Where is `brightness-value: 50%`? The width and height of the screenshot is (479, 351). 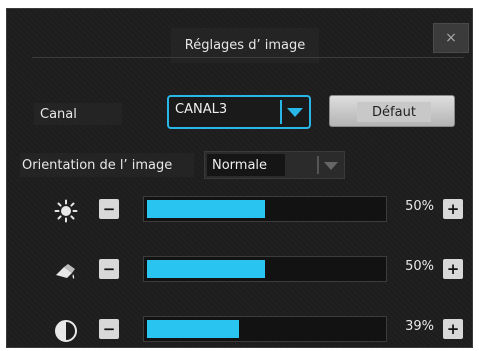
brightness-value: 50% is located at coordinates (419, 206).